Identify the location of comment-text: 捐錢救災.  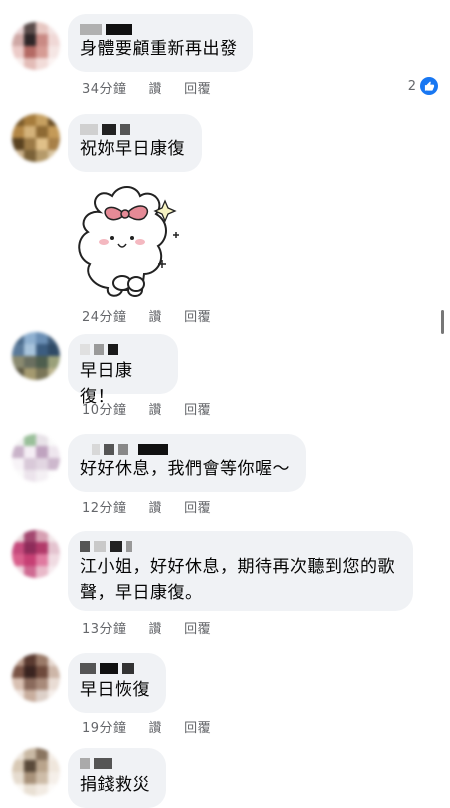
(115, 785).